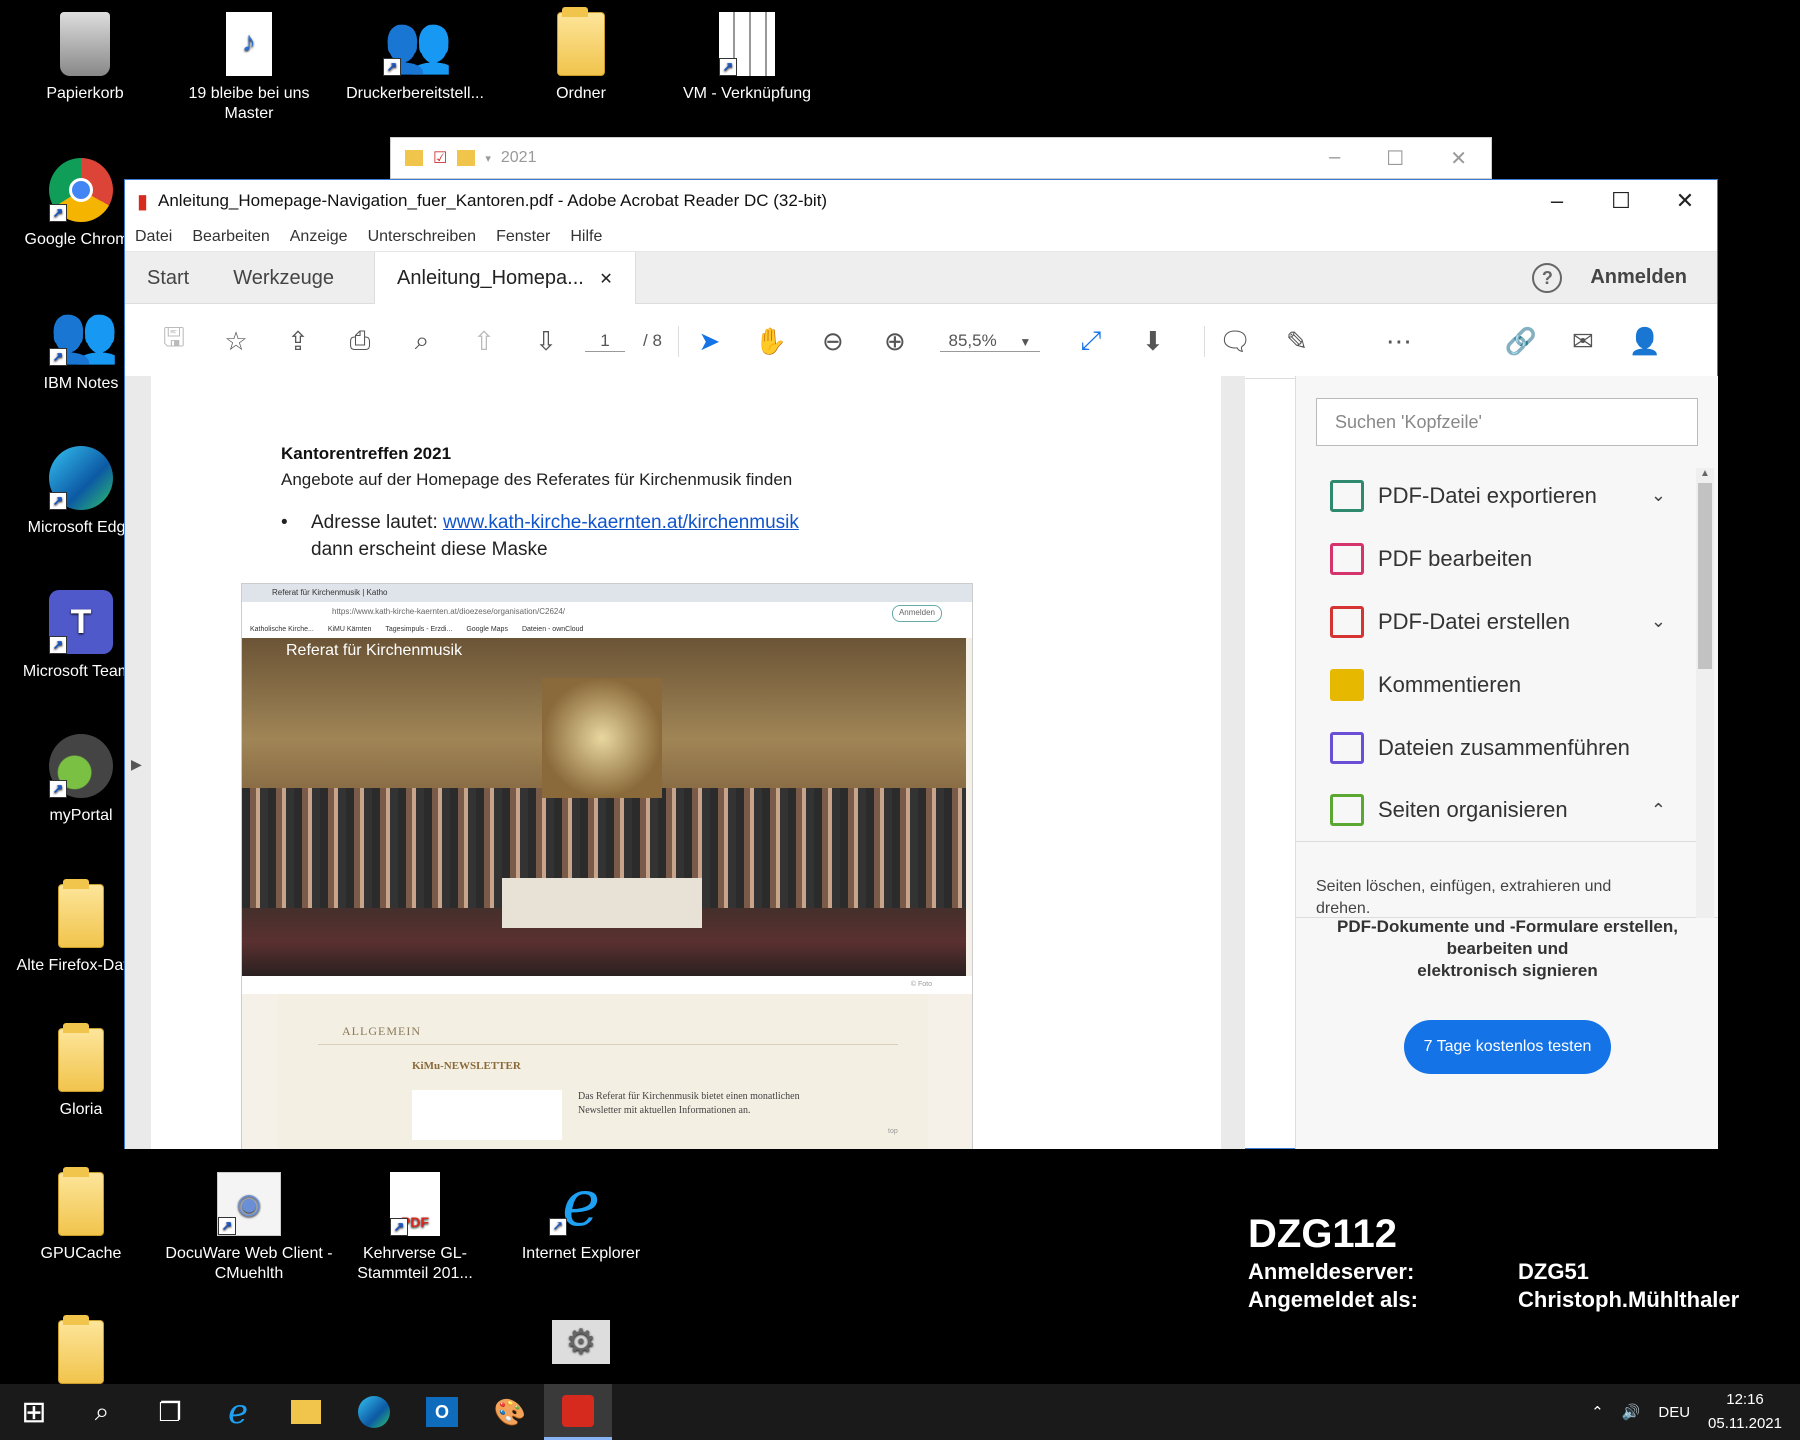 The width and height of the screenshot is (1800, 1440). I want to click on free-trial-button: 7 Tage kostenlos testen, so click(1507, 1047).